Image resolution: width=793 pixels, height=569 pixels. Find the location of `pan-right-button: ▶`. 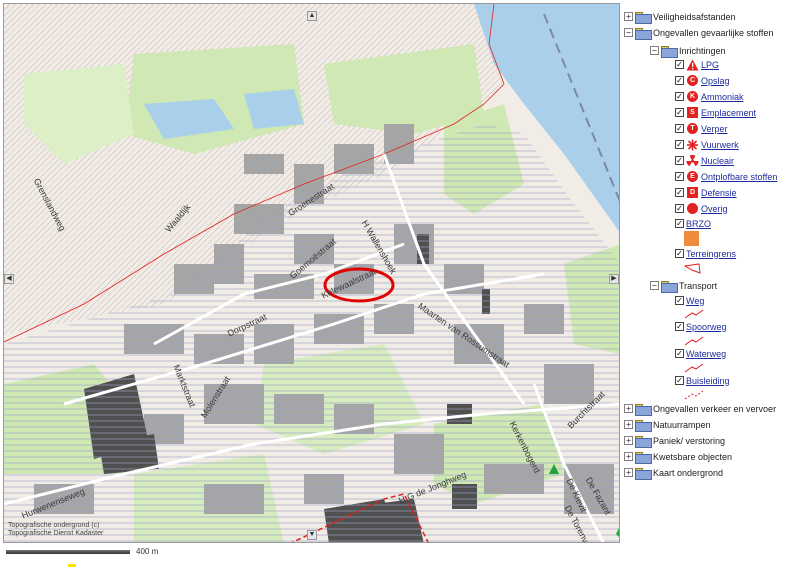

pan-right-button: ▶ is located at coordinates (614, 279).